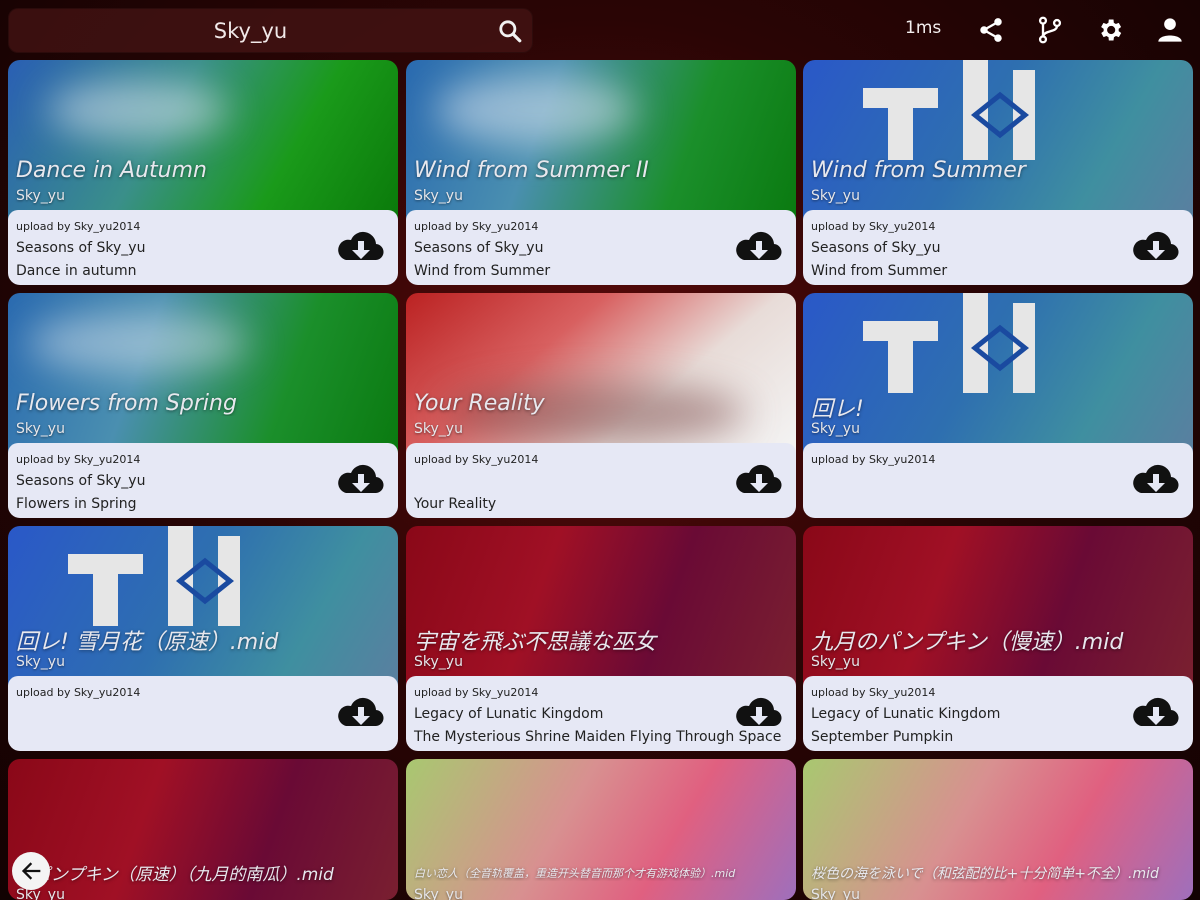 The image size is (1200, 900). I want to click on song-subtitle: September Pumpkin, so click(882, 737).